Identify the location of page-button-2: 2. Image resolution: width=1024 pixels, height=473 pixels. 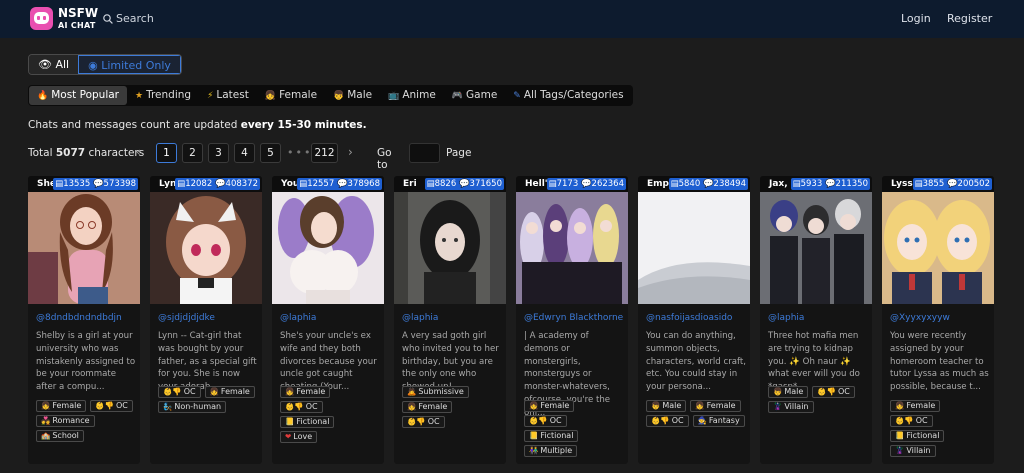
(192, 153).